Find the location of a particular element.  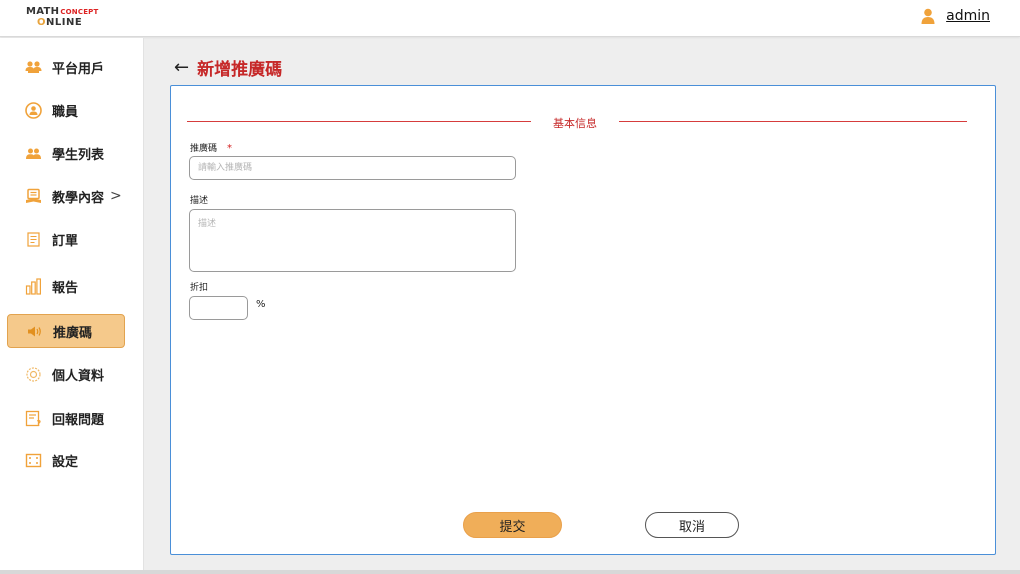

sidebar-item-label: 報告 is located at coordinates (65, 288).